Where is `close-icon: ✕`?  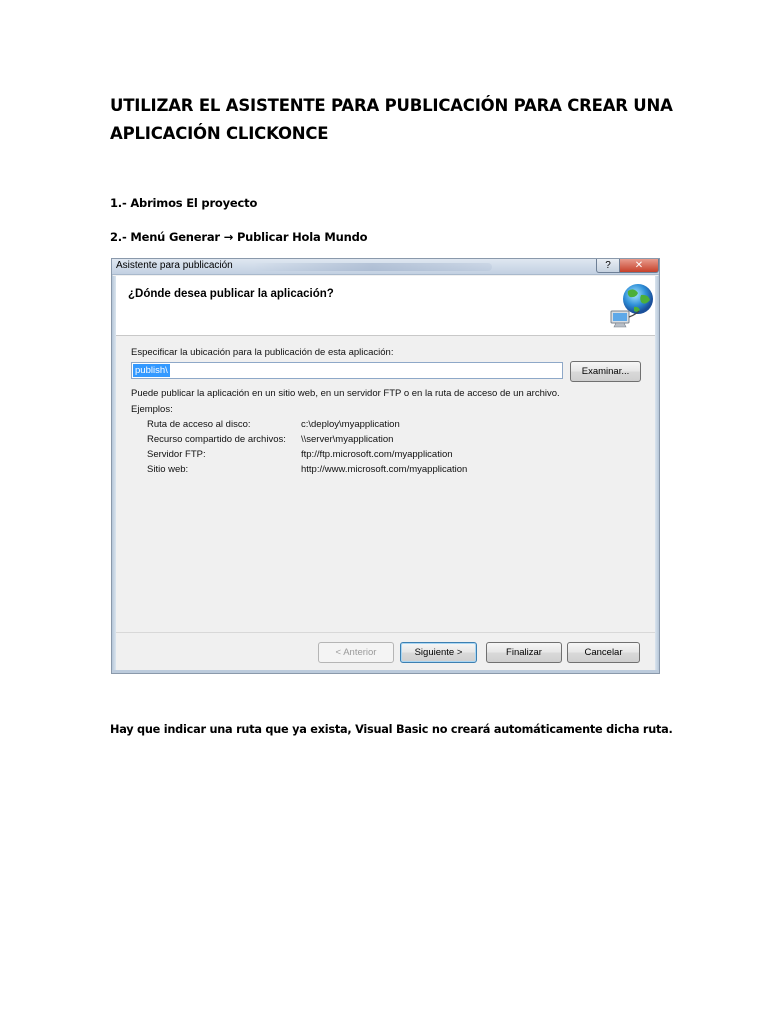 close-icon: ✕ is located at coordinates (639, 265).